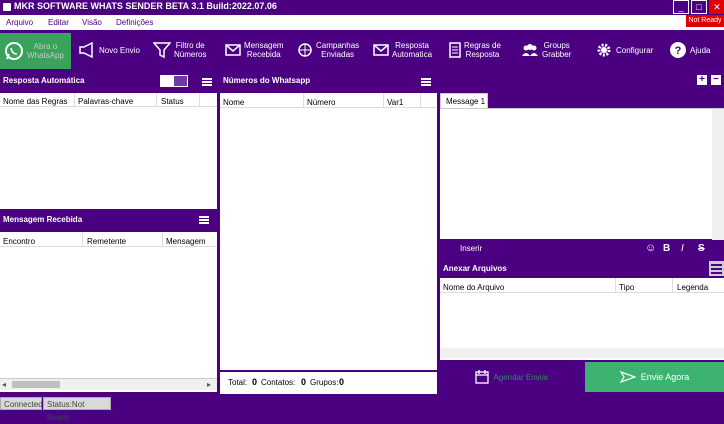 The width and height of the screenshot is (724, 424). I want to click on emoji-icon: ☺, so click(650, 248).